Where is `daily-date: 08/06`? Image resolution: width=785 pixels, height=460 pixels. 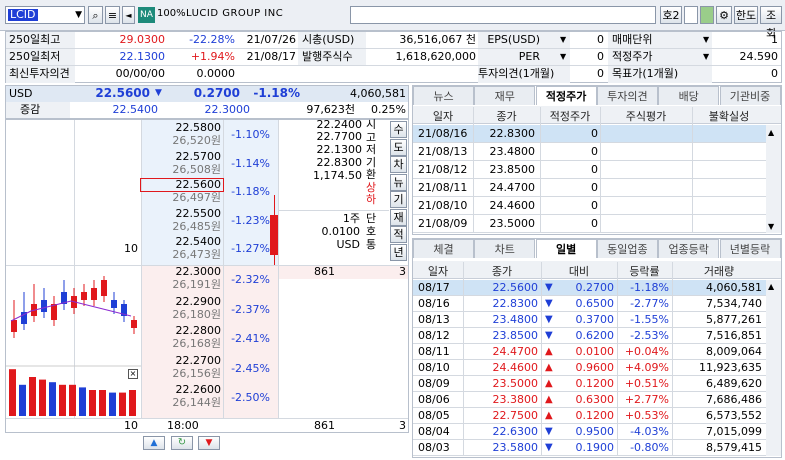 daily-date: 08/06 is located at coordinates (434, 399).